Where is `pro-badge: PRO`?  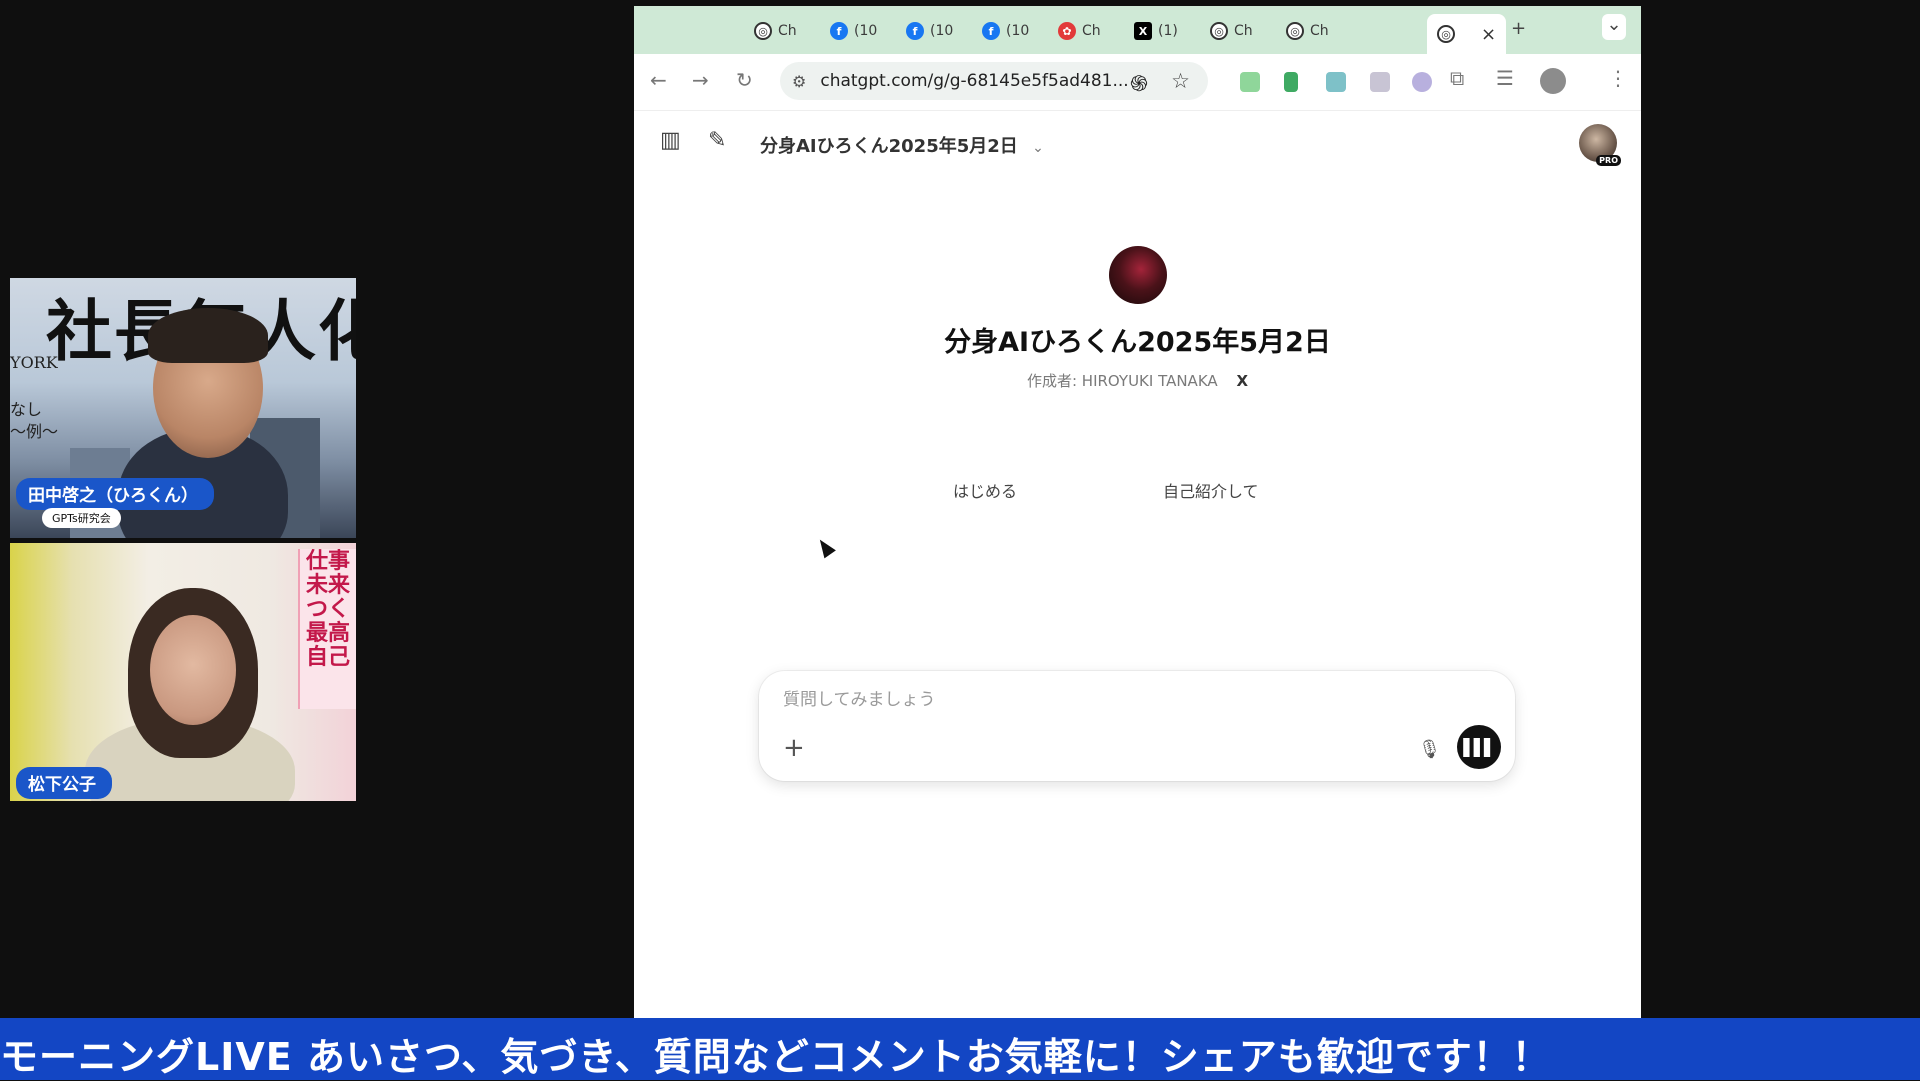
pro-badge: PRO is located at coordinates (1608, 160).